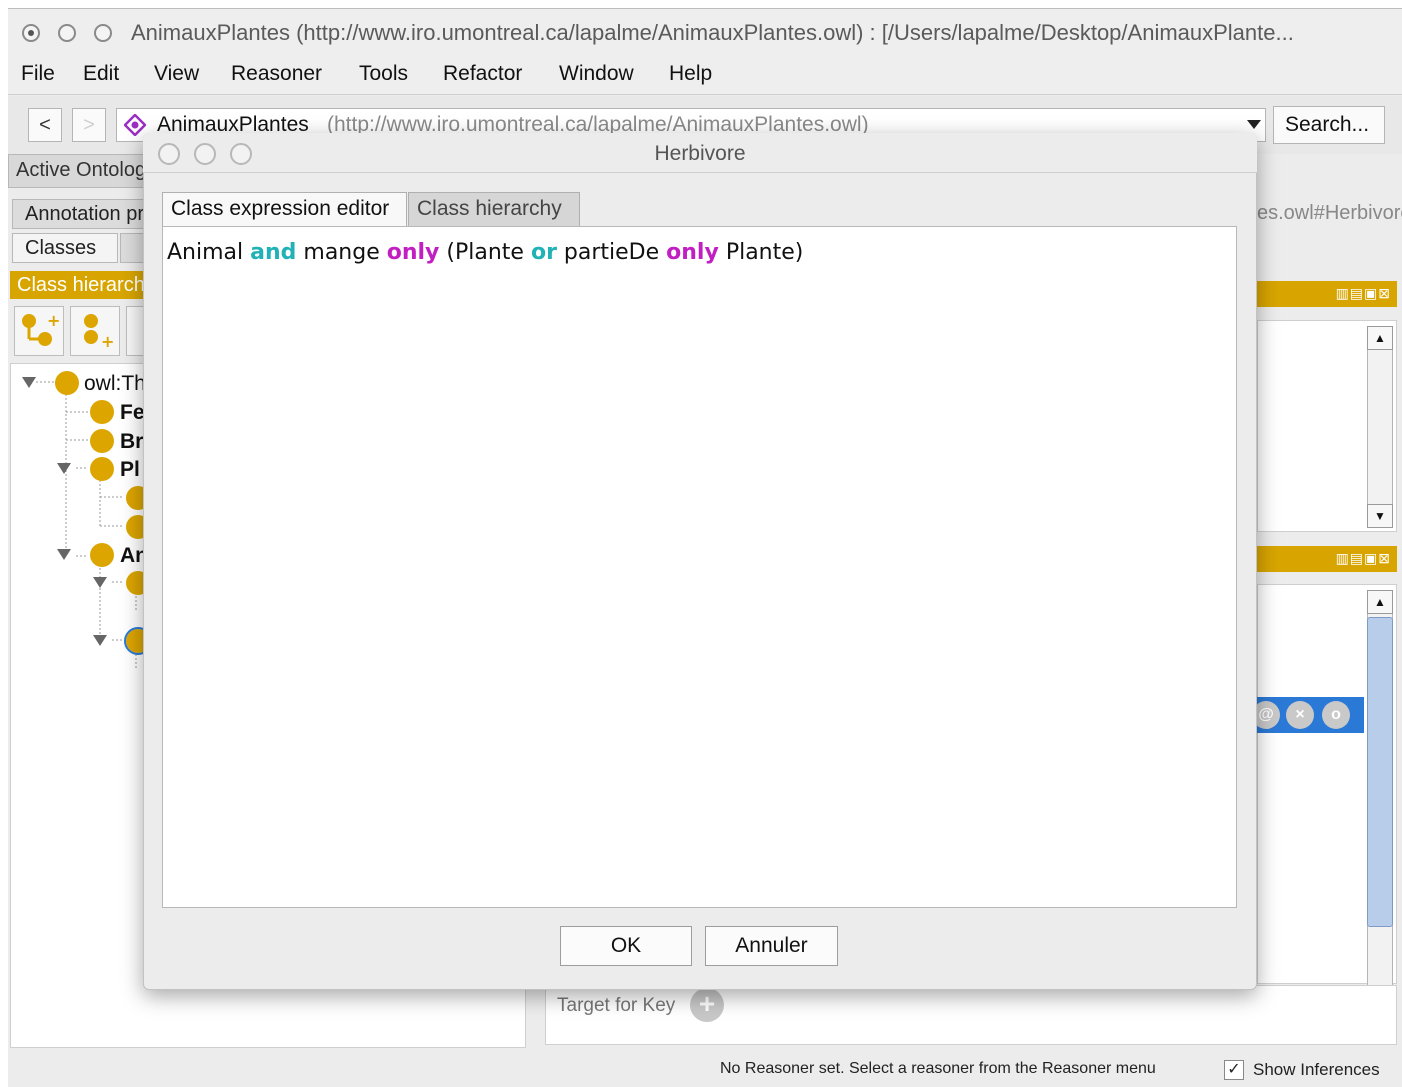 This screenshot has height=1087, width=1402. I want to click on chevron-down-icon, so click(1254, 124).